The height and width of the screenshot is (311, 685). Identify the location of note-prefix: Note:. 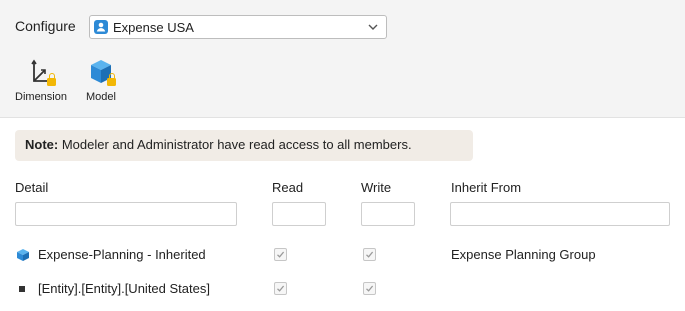
(42, 144).